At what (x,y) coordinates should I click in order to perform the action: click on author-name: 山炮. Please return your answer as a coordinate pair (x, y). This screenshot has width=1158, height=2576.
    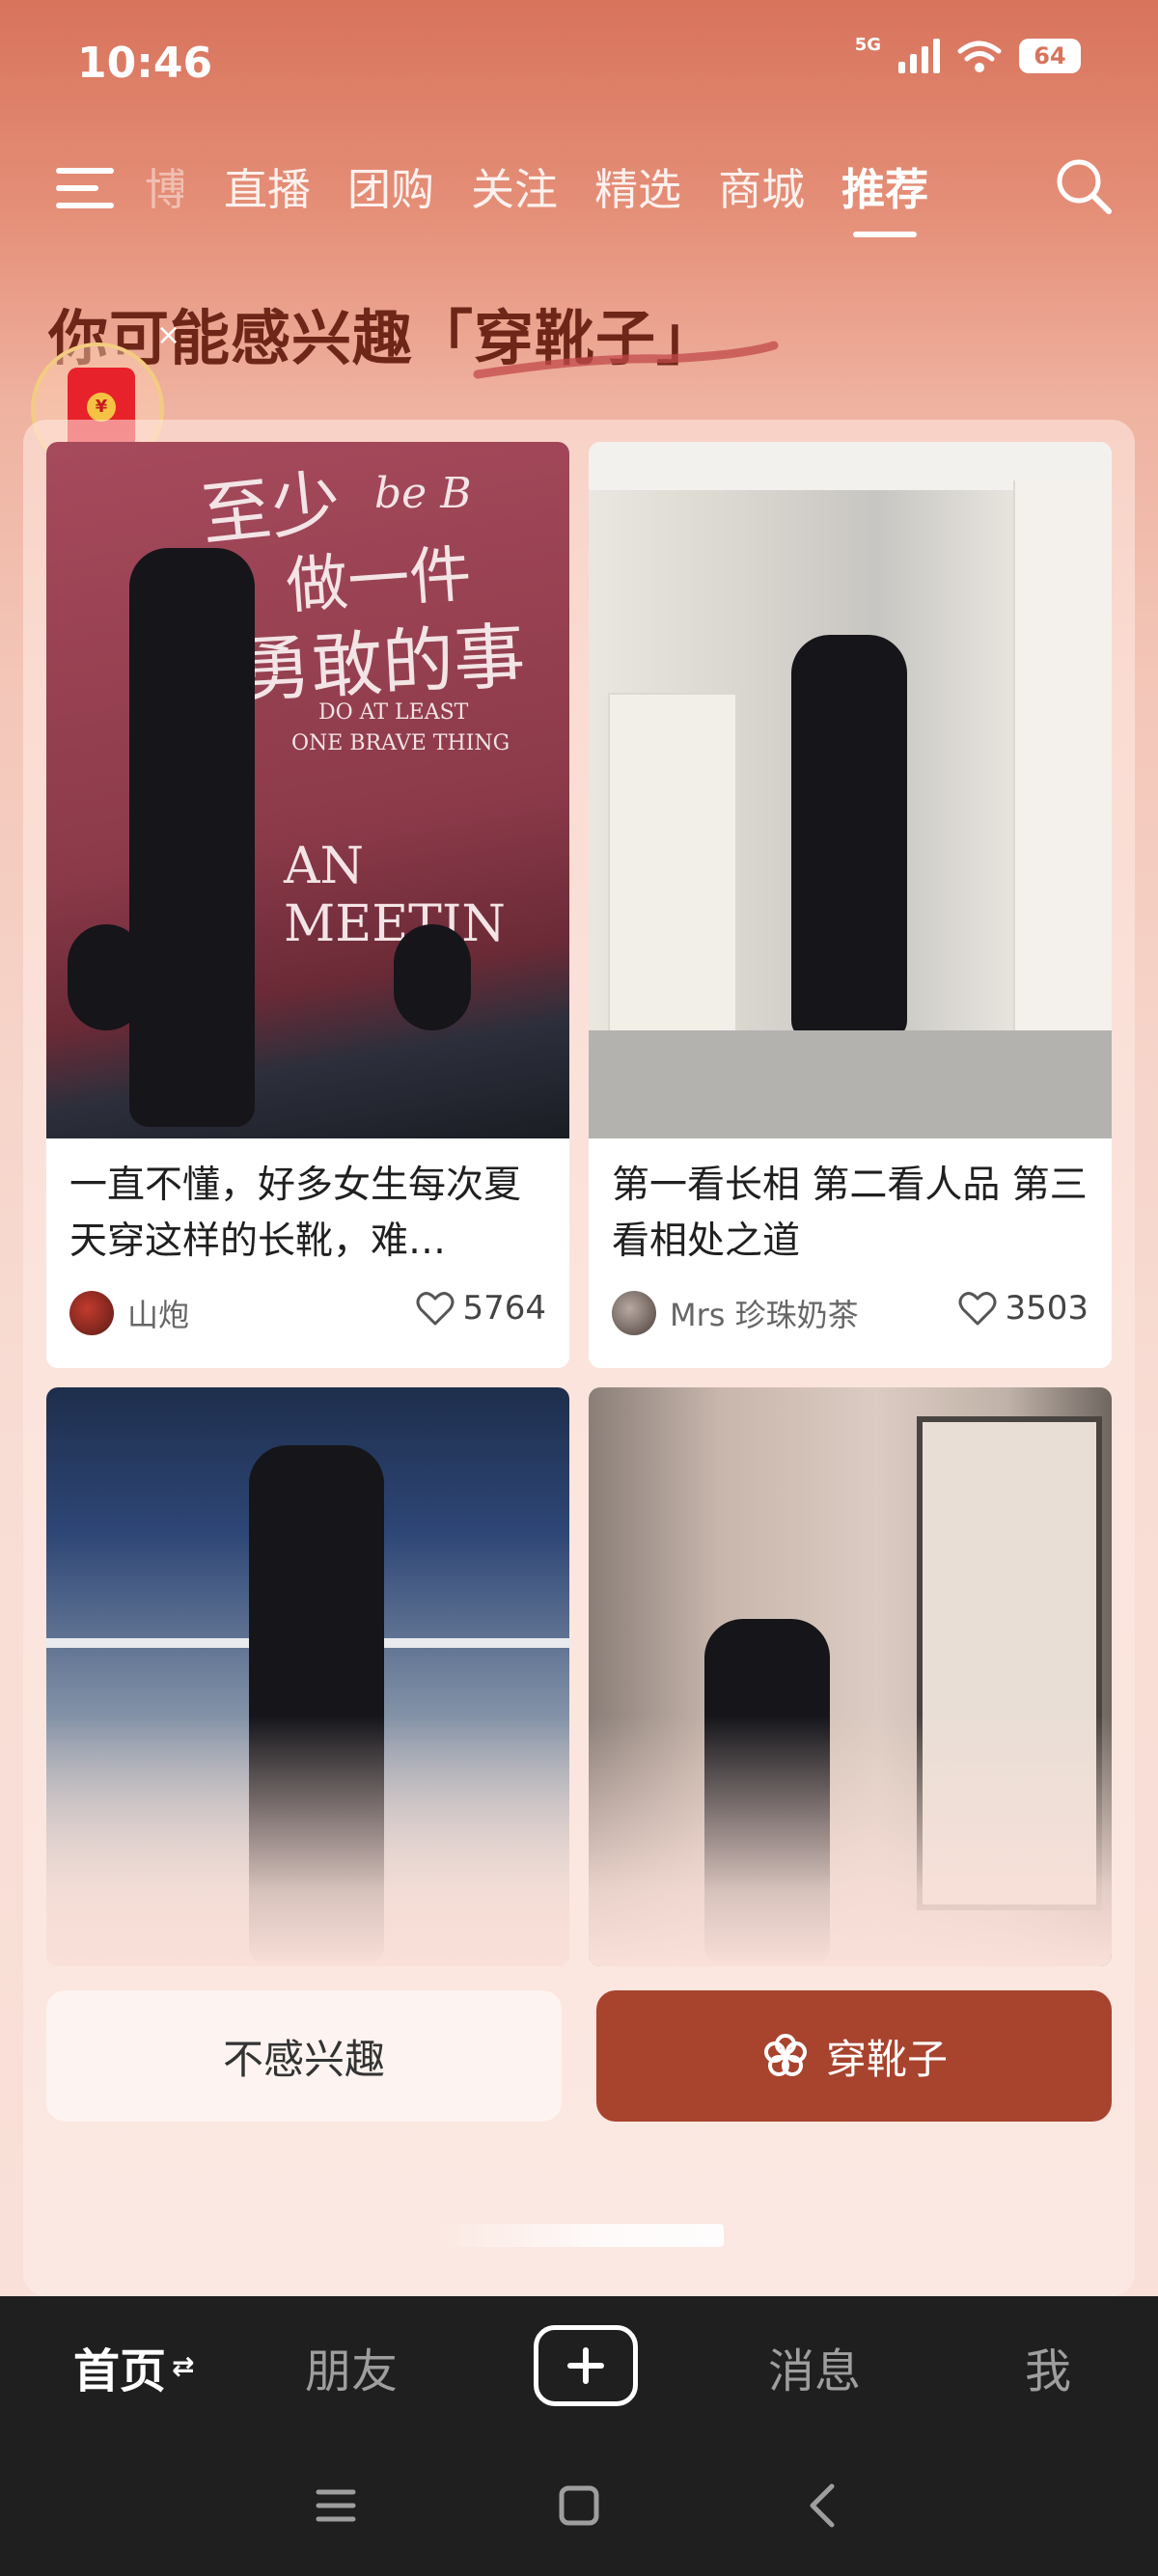
    Looking at the image, I should click on (158, 1315).